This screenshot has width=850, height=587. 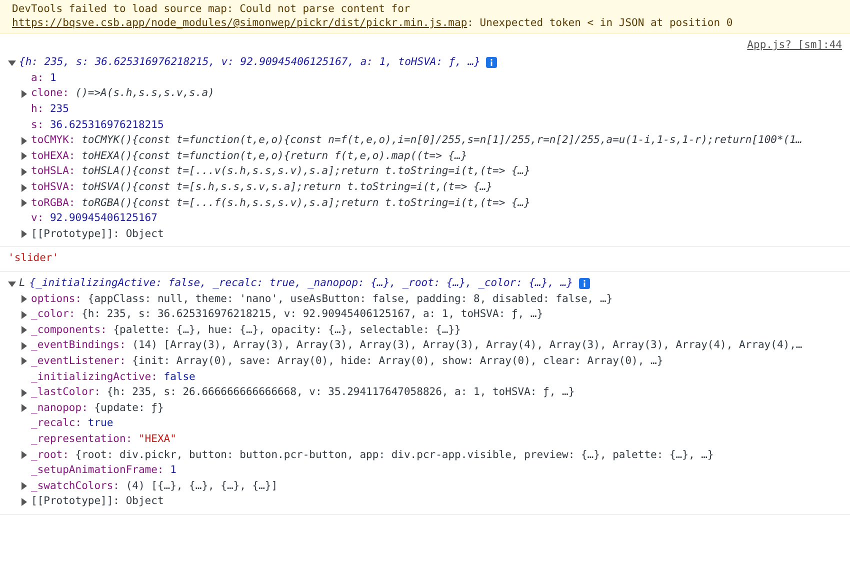 What do you see at coordinates (249, 156) in the screenshot?
I see `property-entry: toHEXA: toHEXA(){const t=function(t,e,o){return f(t,e,o).map((t=> {…}` at bounding box center [249, 156].